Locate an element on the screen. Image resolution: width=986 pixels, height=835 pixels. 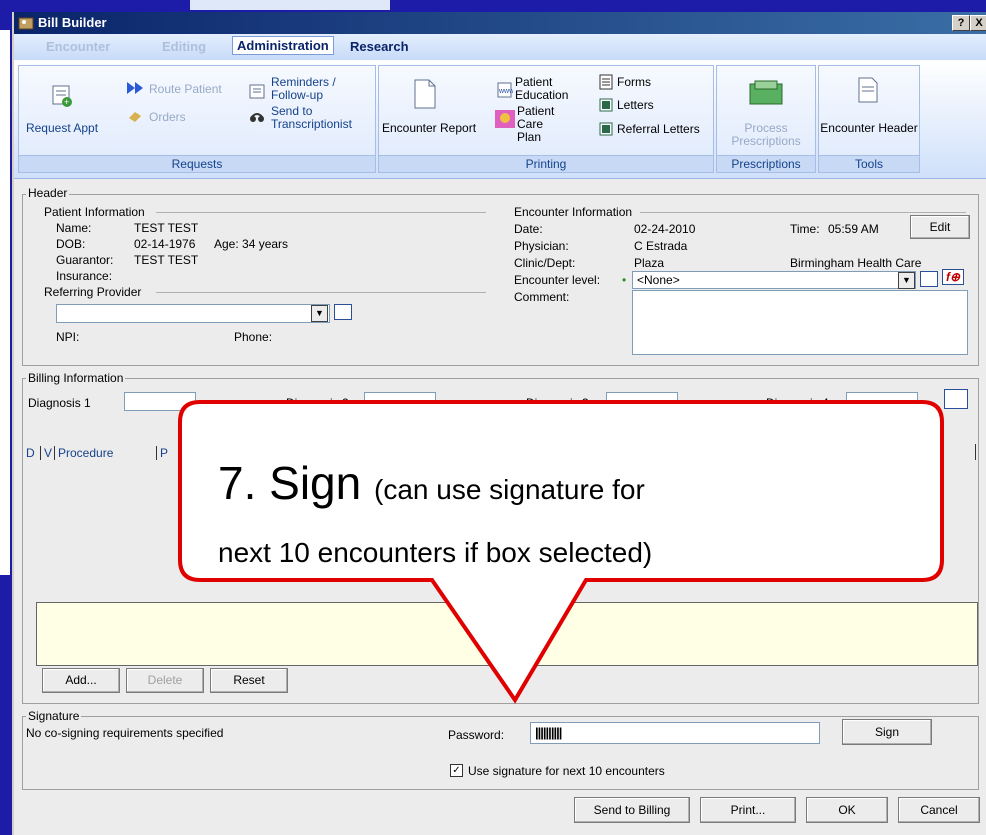
callout-line-1: 7. Sign (can use signature for is located at coordinates (431, 483).